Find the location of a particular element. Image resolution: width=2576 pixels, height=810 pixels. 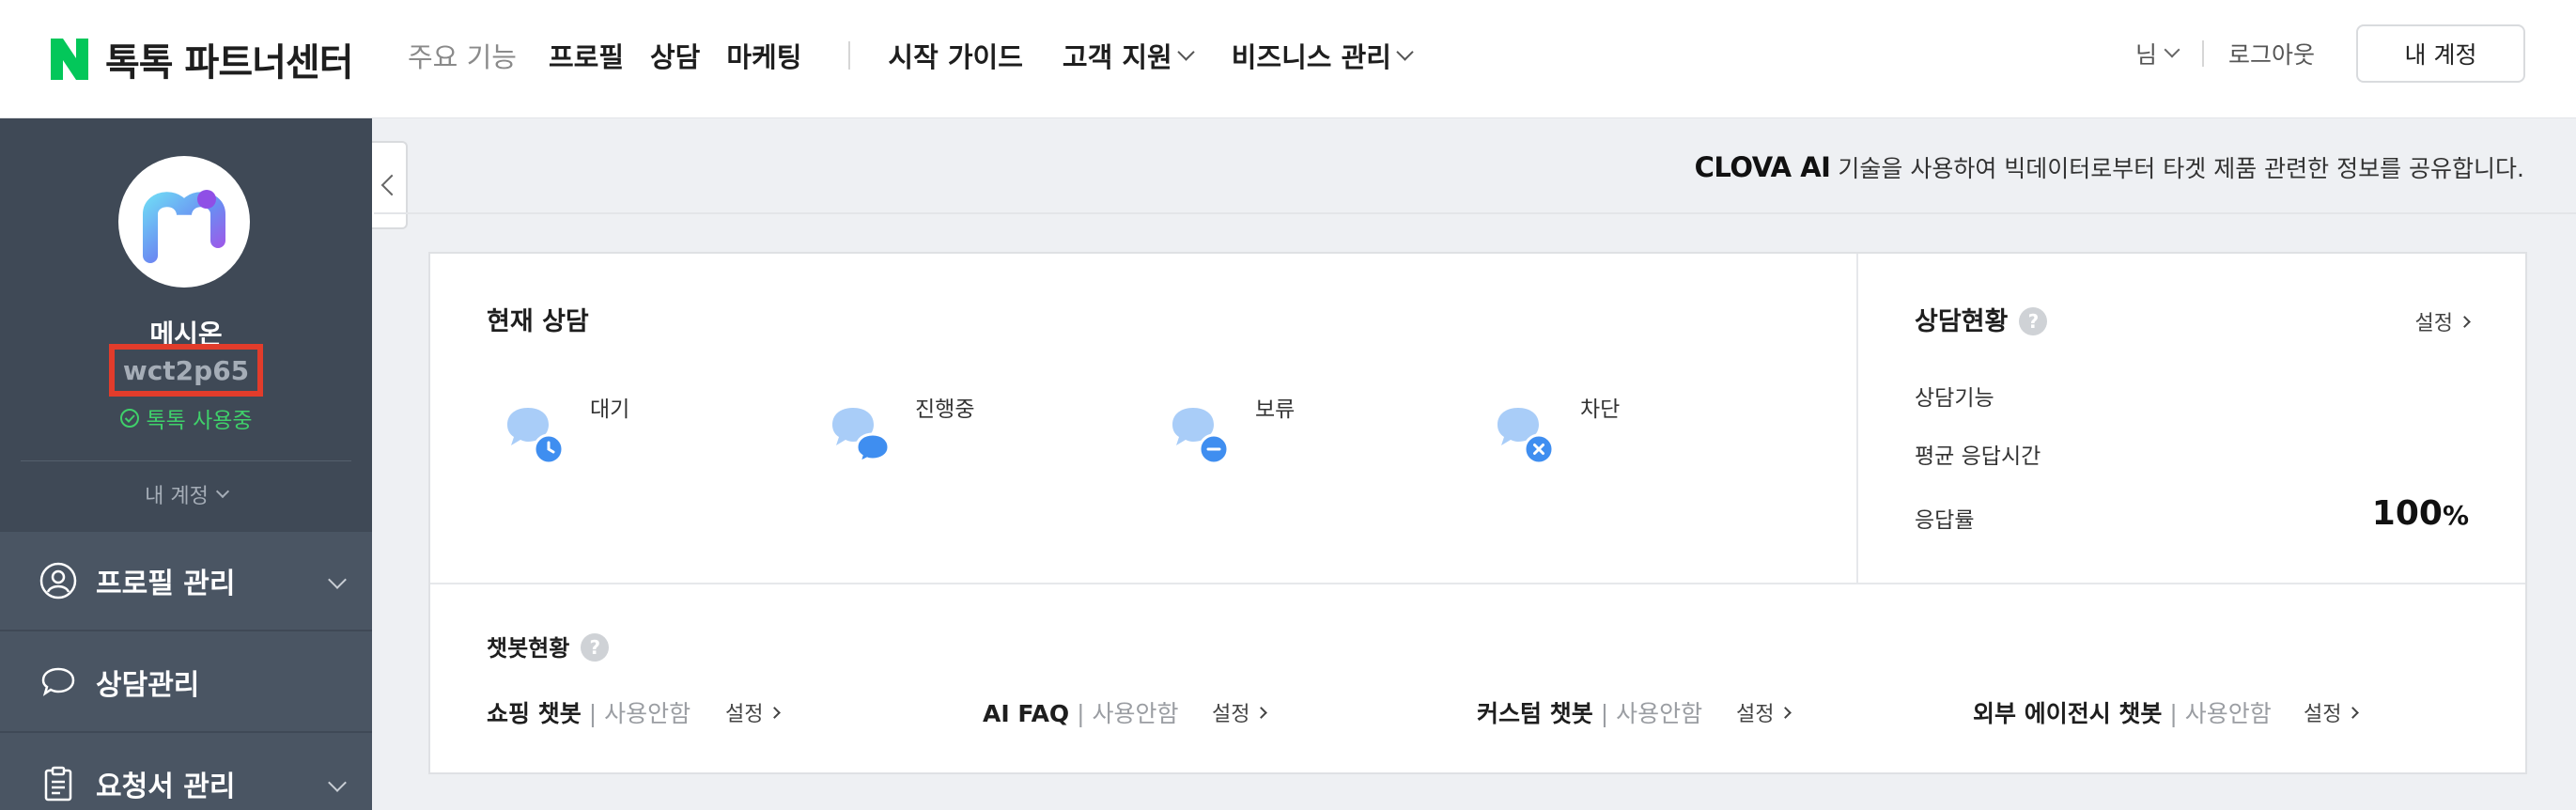

nav-customer-support: 고객 지원 is located at coordinates (1128, 55).